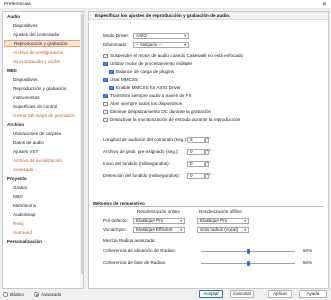 The image size is (331, 300). What do you see at coordinates (151, 95) in the screenshot?
I see `checkbox-label: Transmitir siempre audio a través de FX` at bounding box center [151, 95].